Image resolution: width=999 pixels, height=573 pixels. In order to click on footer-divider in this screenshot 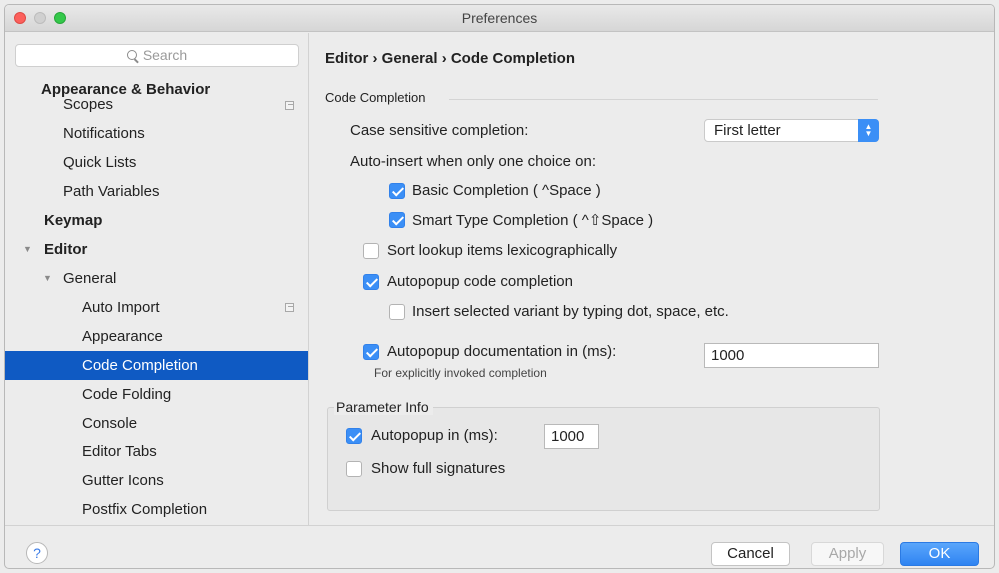, I will do `click(499, 525)`.